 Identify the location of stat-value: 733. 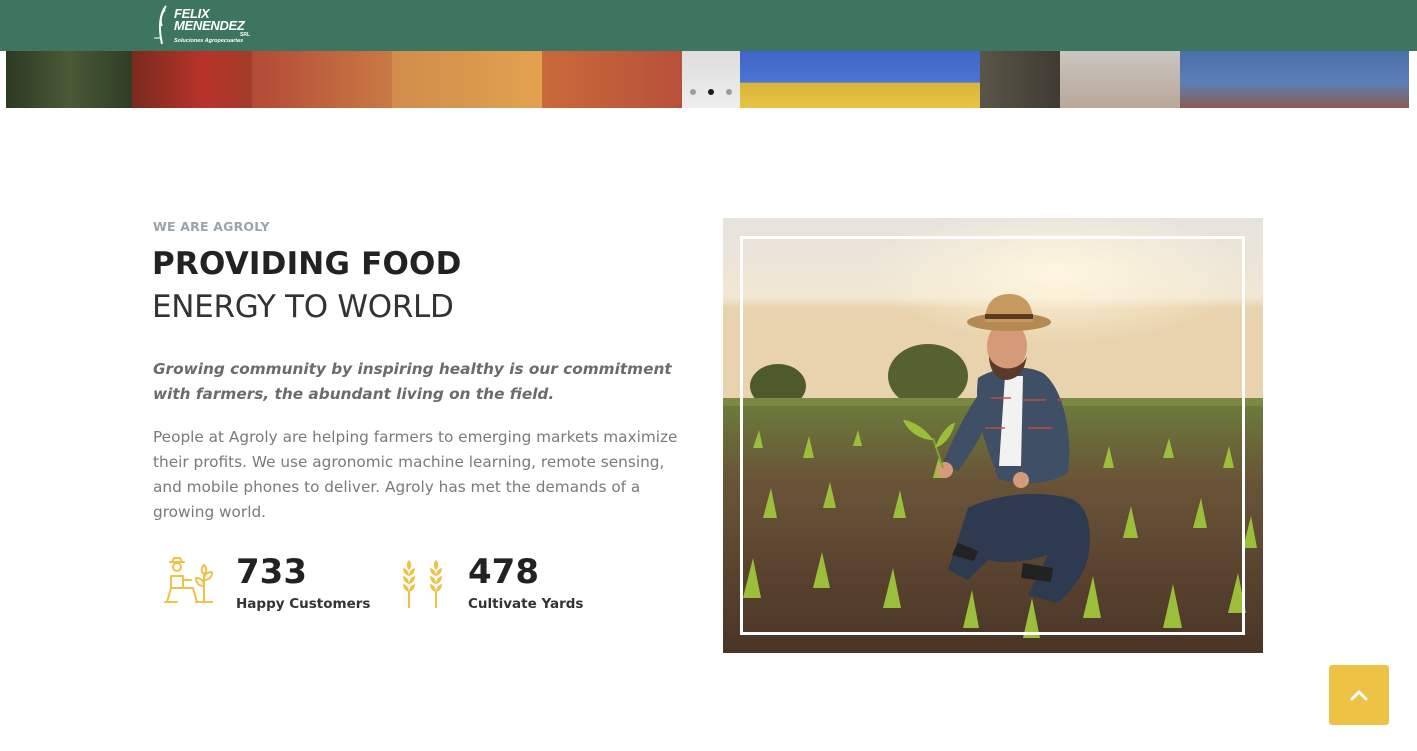
(271, 572).